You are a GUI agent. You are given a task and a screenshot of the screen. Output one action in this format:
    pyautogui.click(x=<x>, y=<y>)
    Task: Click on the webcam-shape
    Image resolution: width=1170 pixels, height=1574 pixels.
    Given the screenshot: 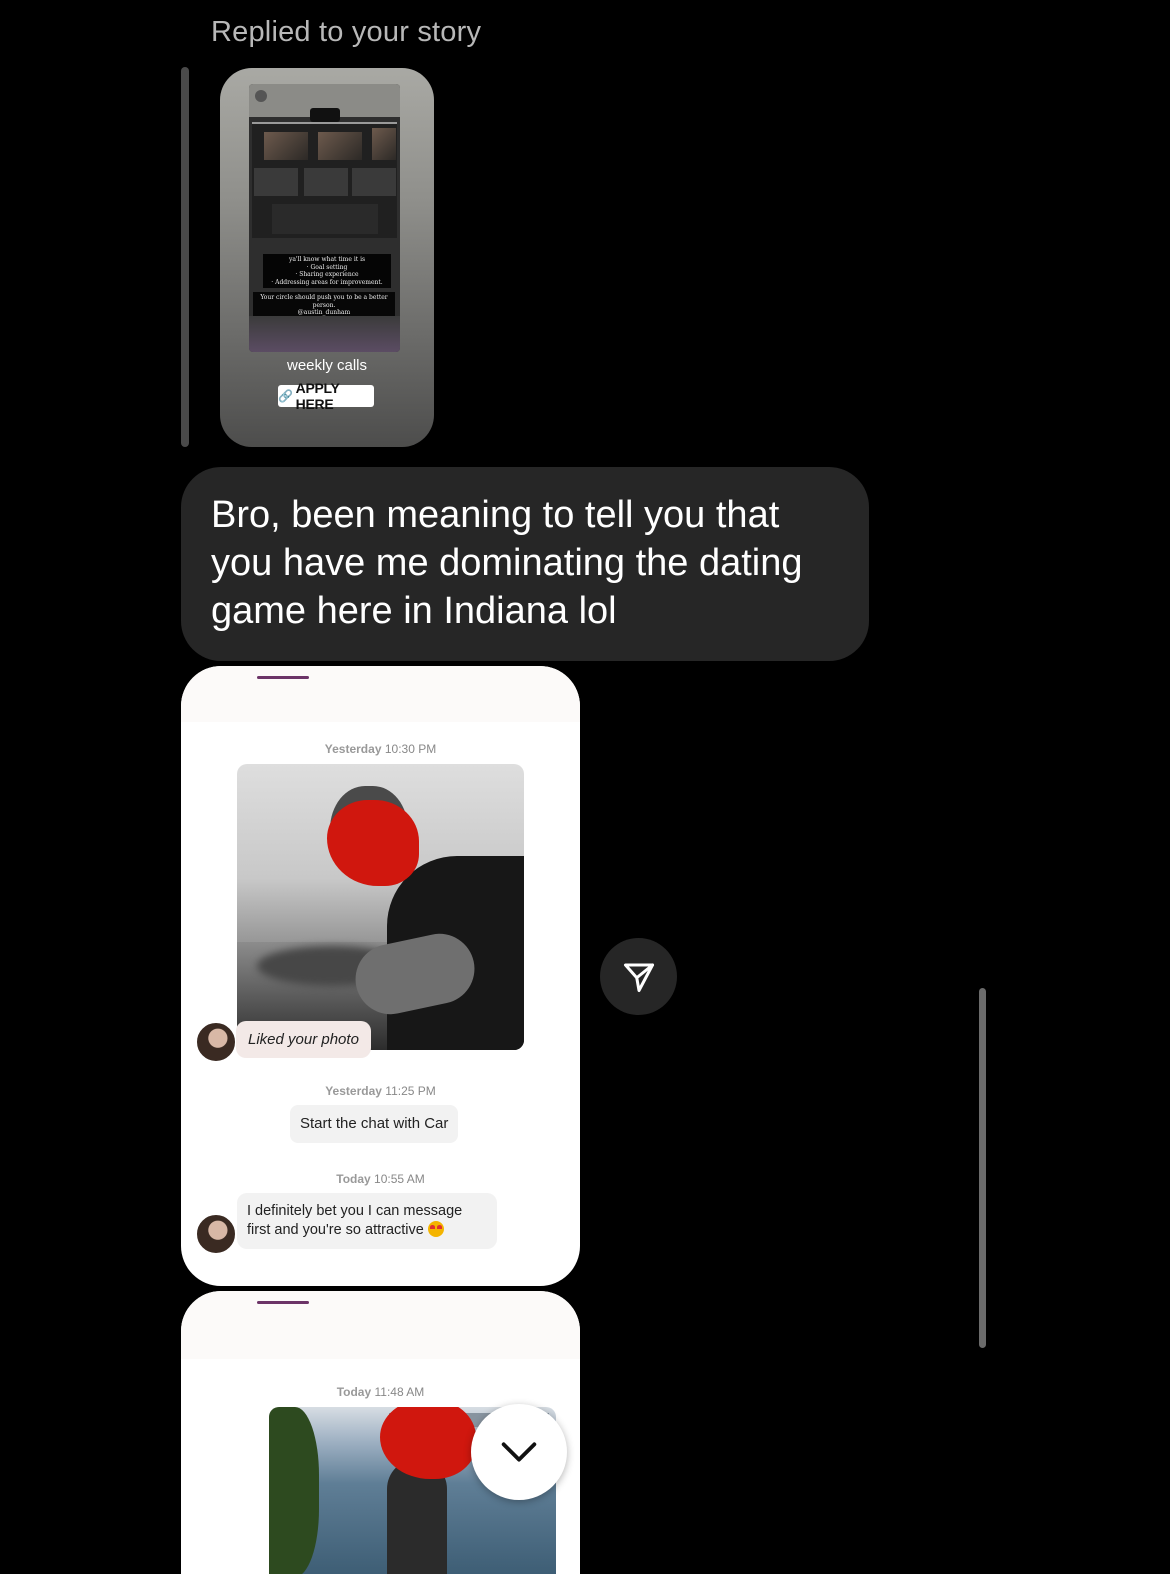 What is the action you would take?
    pyautogui.click(x=325, y=115)
    